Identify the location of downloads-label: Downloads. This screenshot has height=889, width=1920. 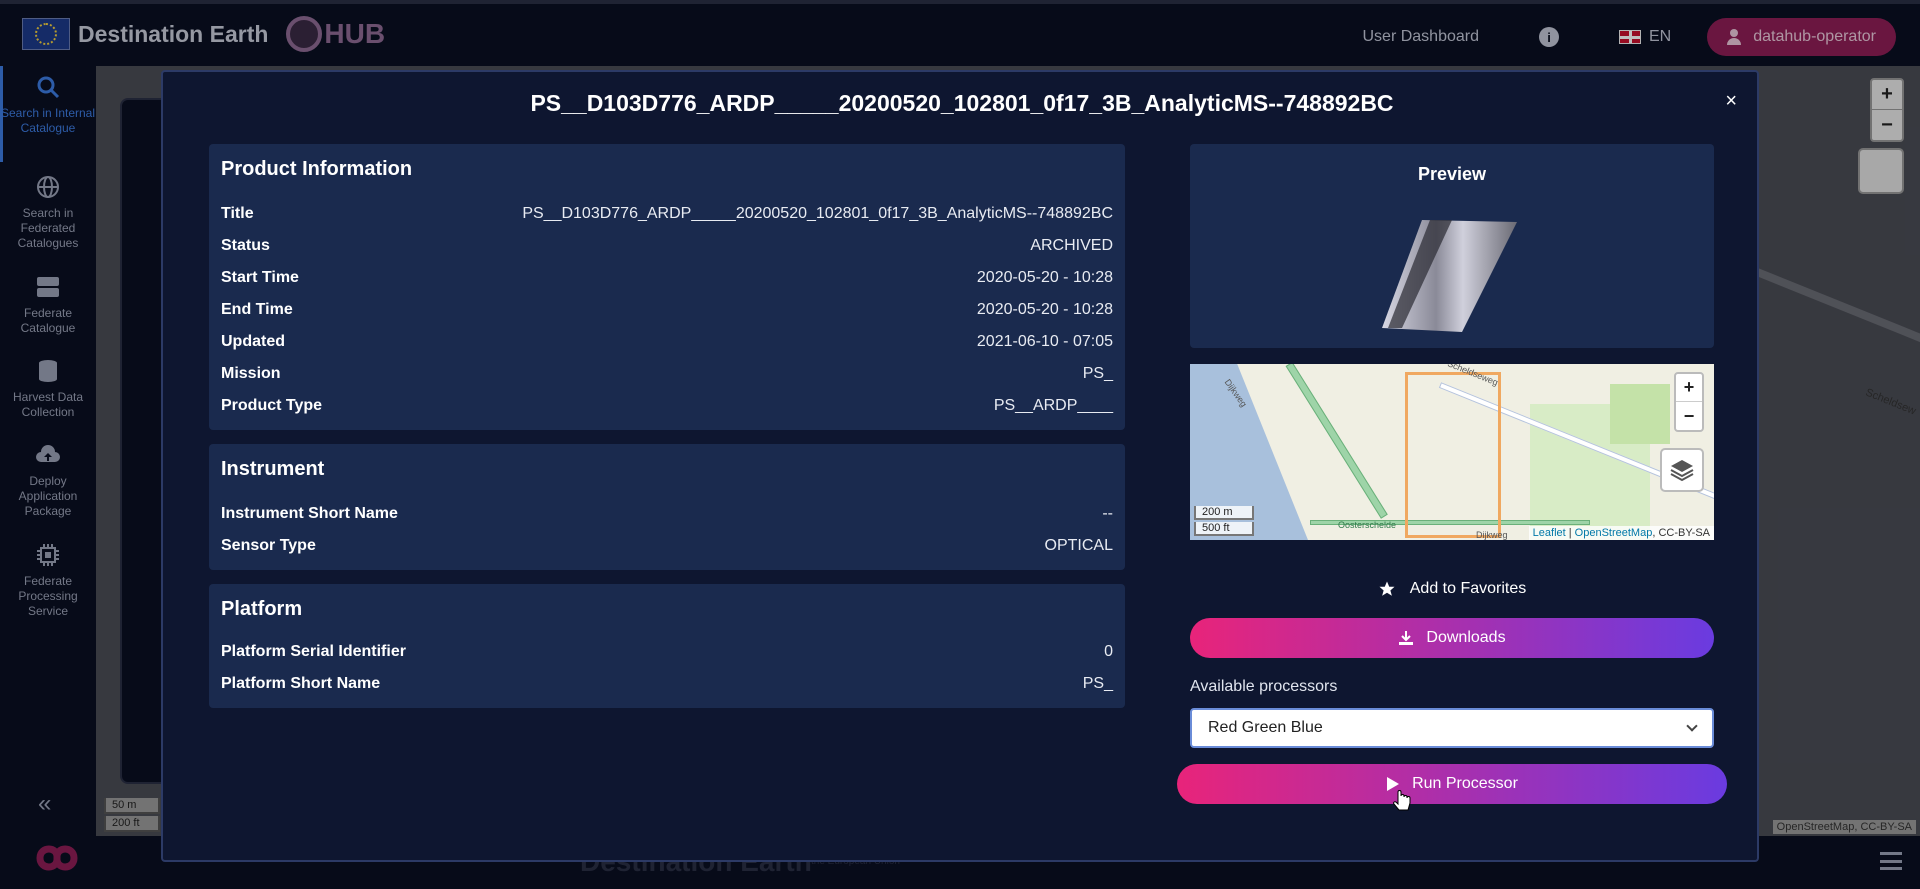
(1466, 637).